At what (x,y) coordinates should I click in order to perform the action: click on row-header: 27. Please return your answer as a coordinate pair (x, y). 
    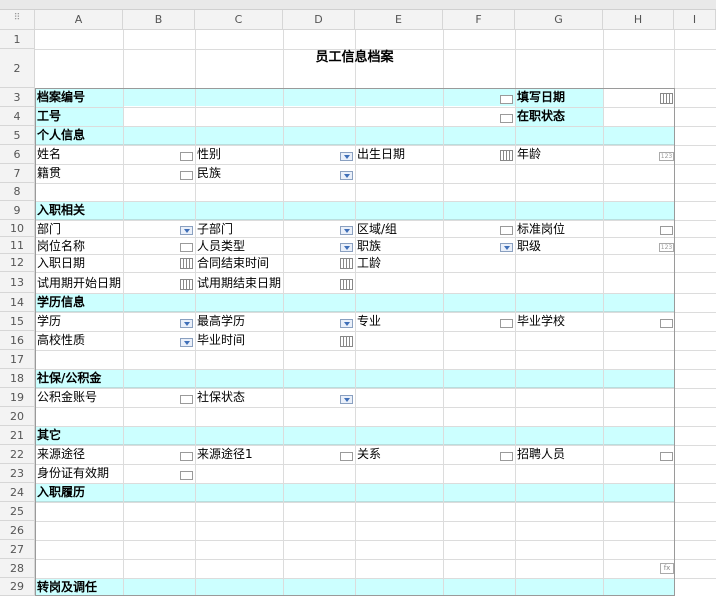
    Looking at the image, I should click on (17, 549).